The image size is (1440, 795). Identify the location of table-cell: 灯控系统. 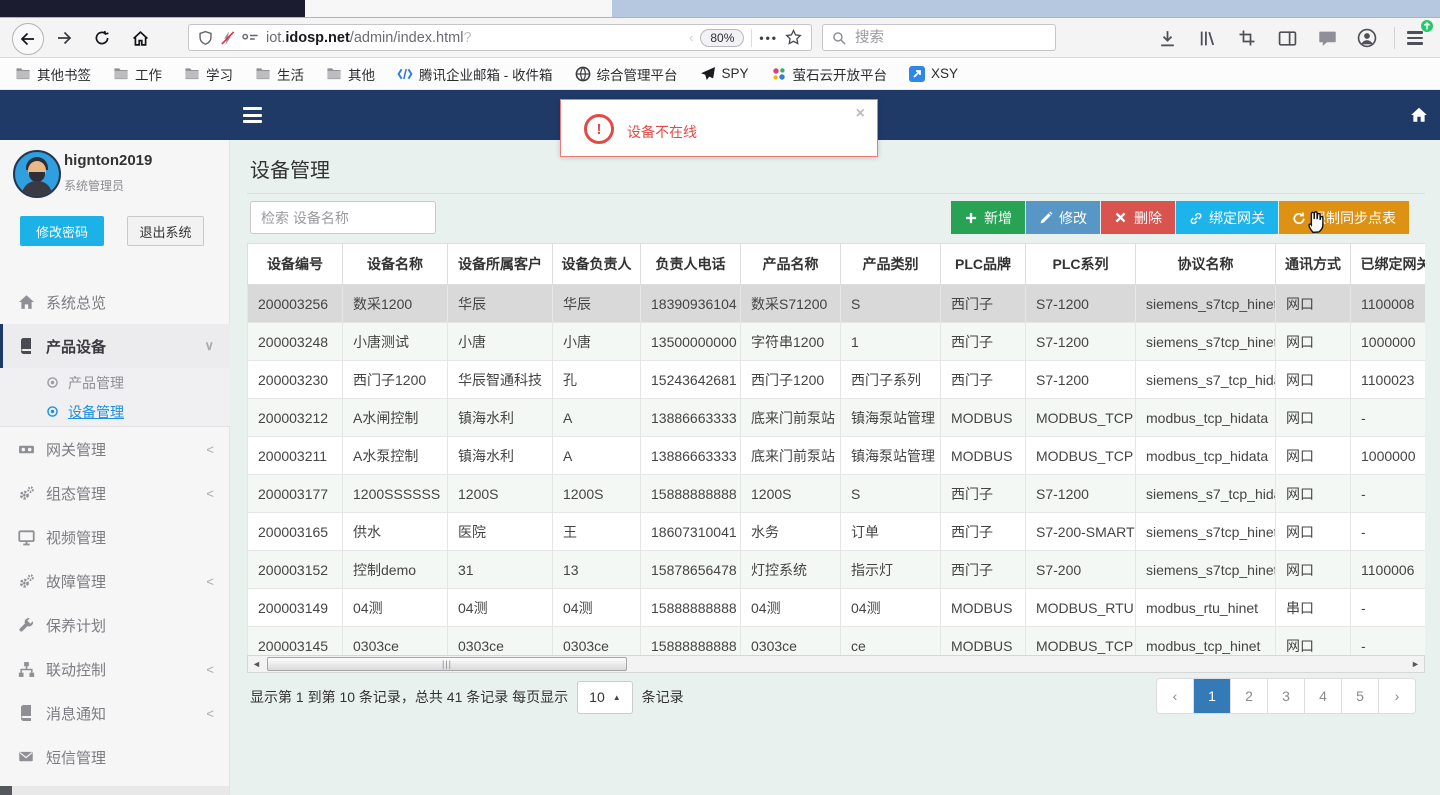
(790, 569).